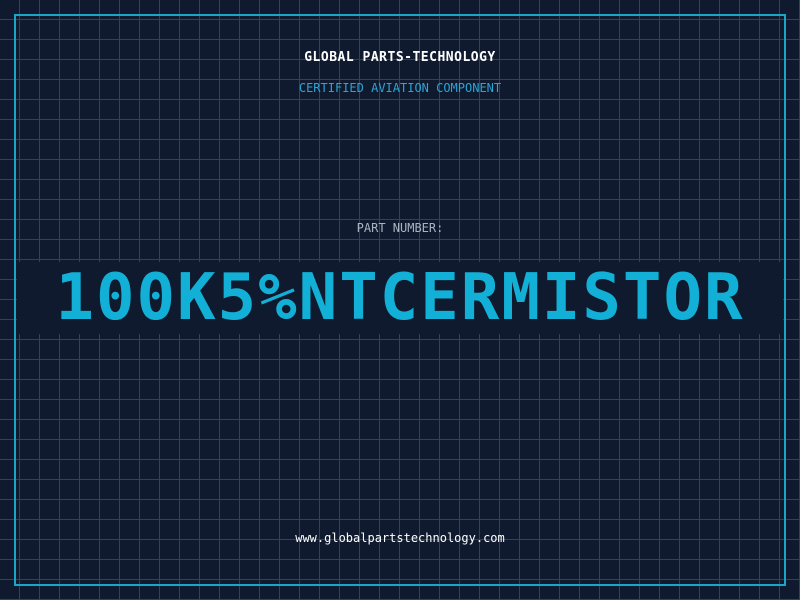 This screenshot has height=600, width=800. Describe the element at coordinates (400, 538) in the screenshot. I see `website-url: www.globalpartstechnology.com` at that location.